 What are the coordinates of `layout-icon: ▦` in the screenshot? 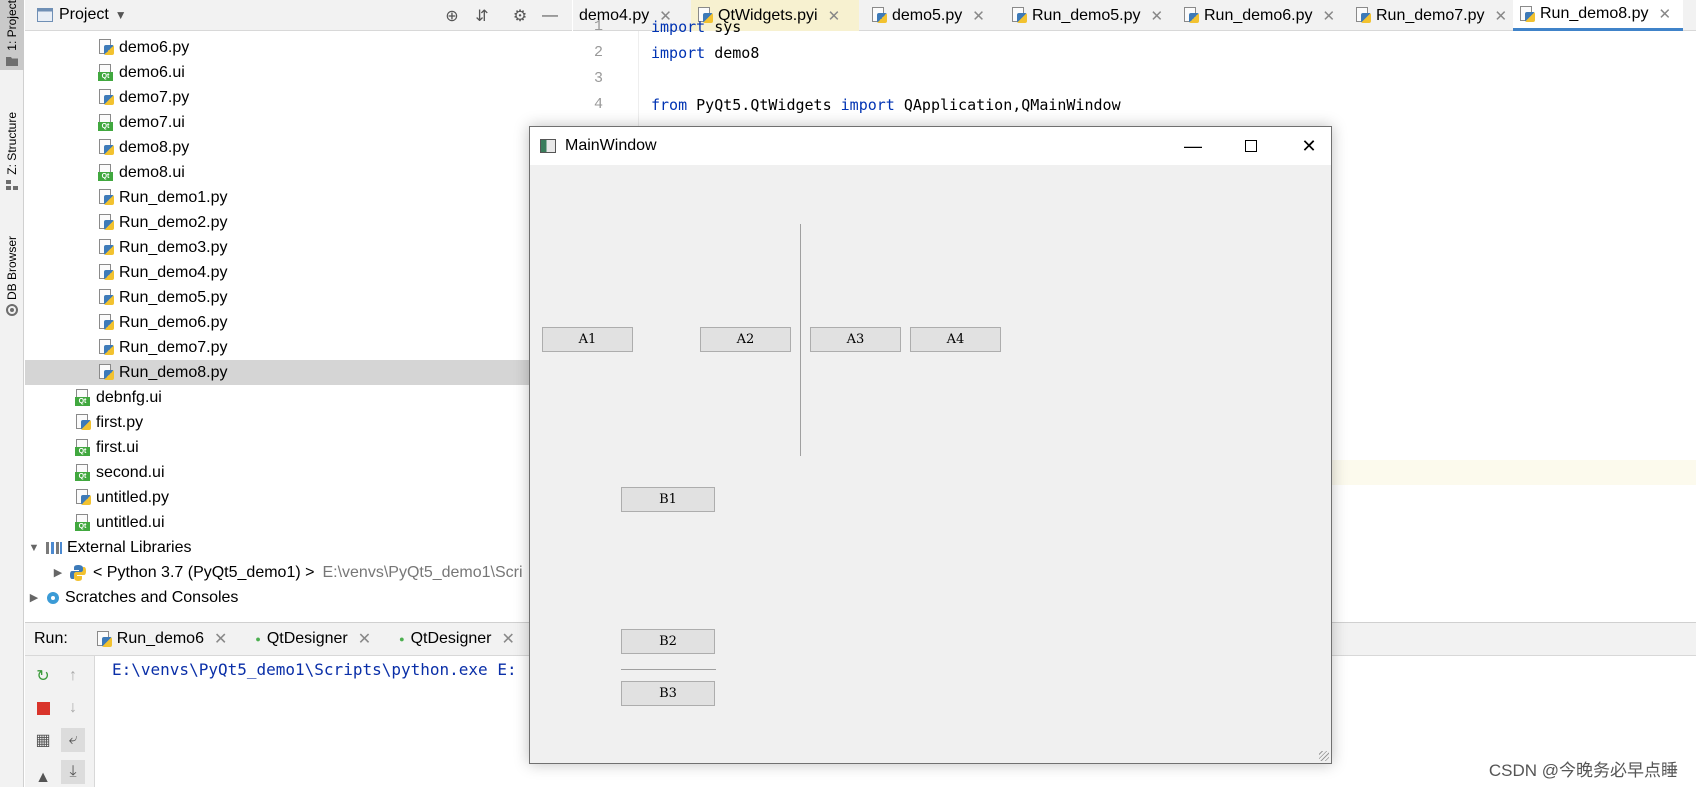 It's located at (43, 740).